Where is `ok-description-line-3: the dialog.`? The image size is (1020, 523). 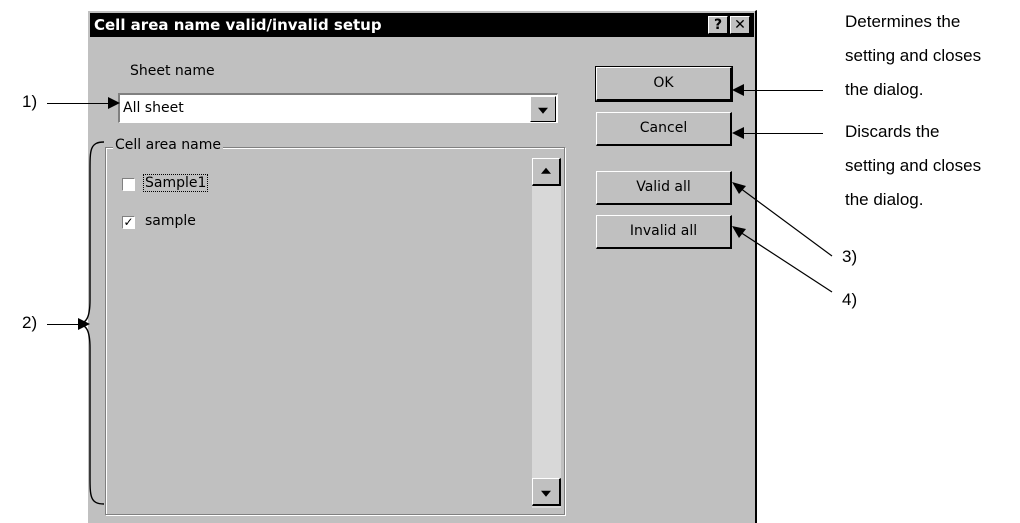
ok-description-line-3: the dialog. is located at coordinates (884, 89).